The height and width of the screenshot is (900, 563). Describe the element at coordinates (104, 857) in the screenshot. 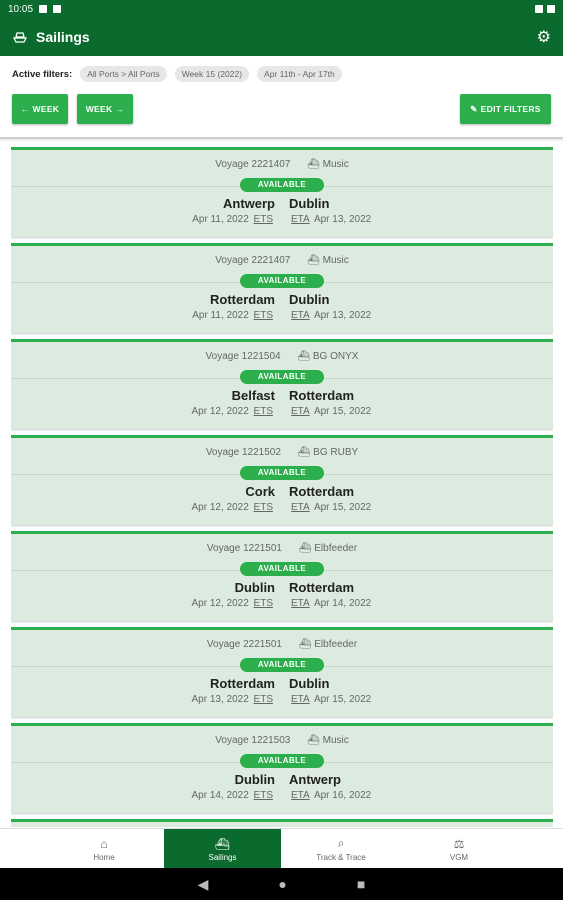

I see `nav-label: Home` at that location.